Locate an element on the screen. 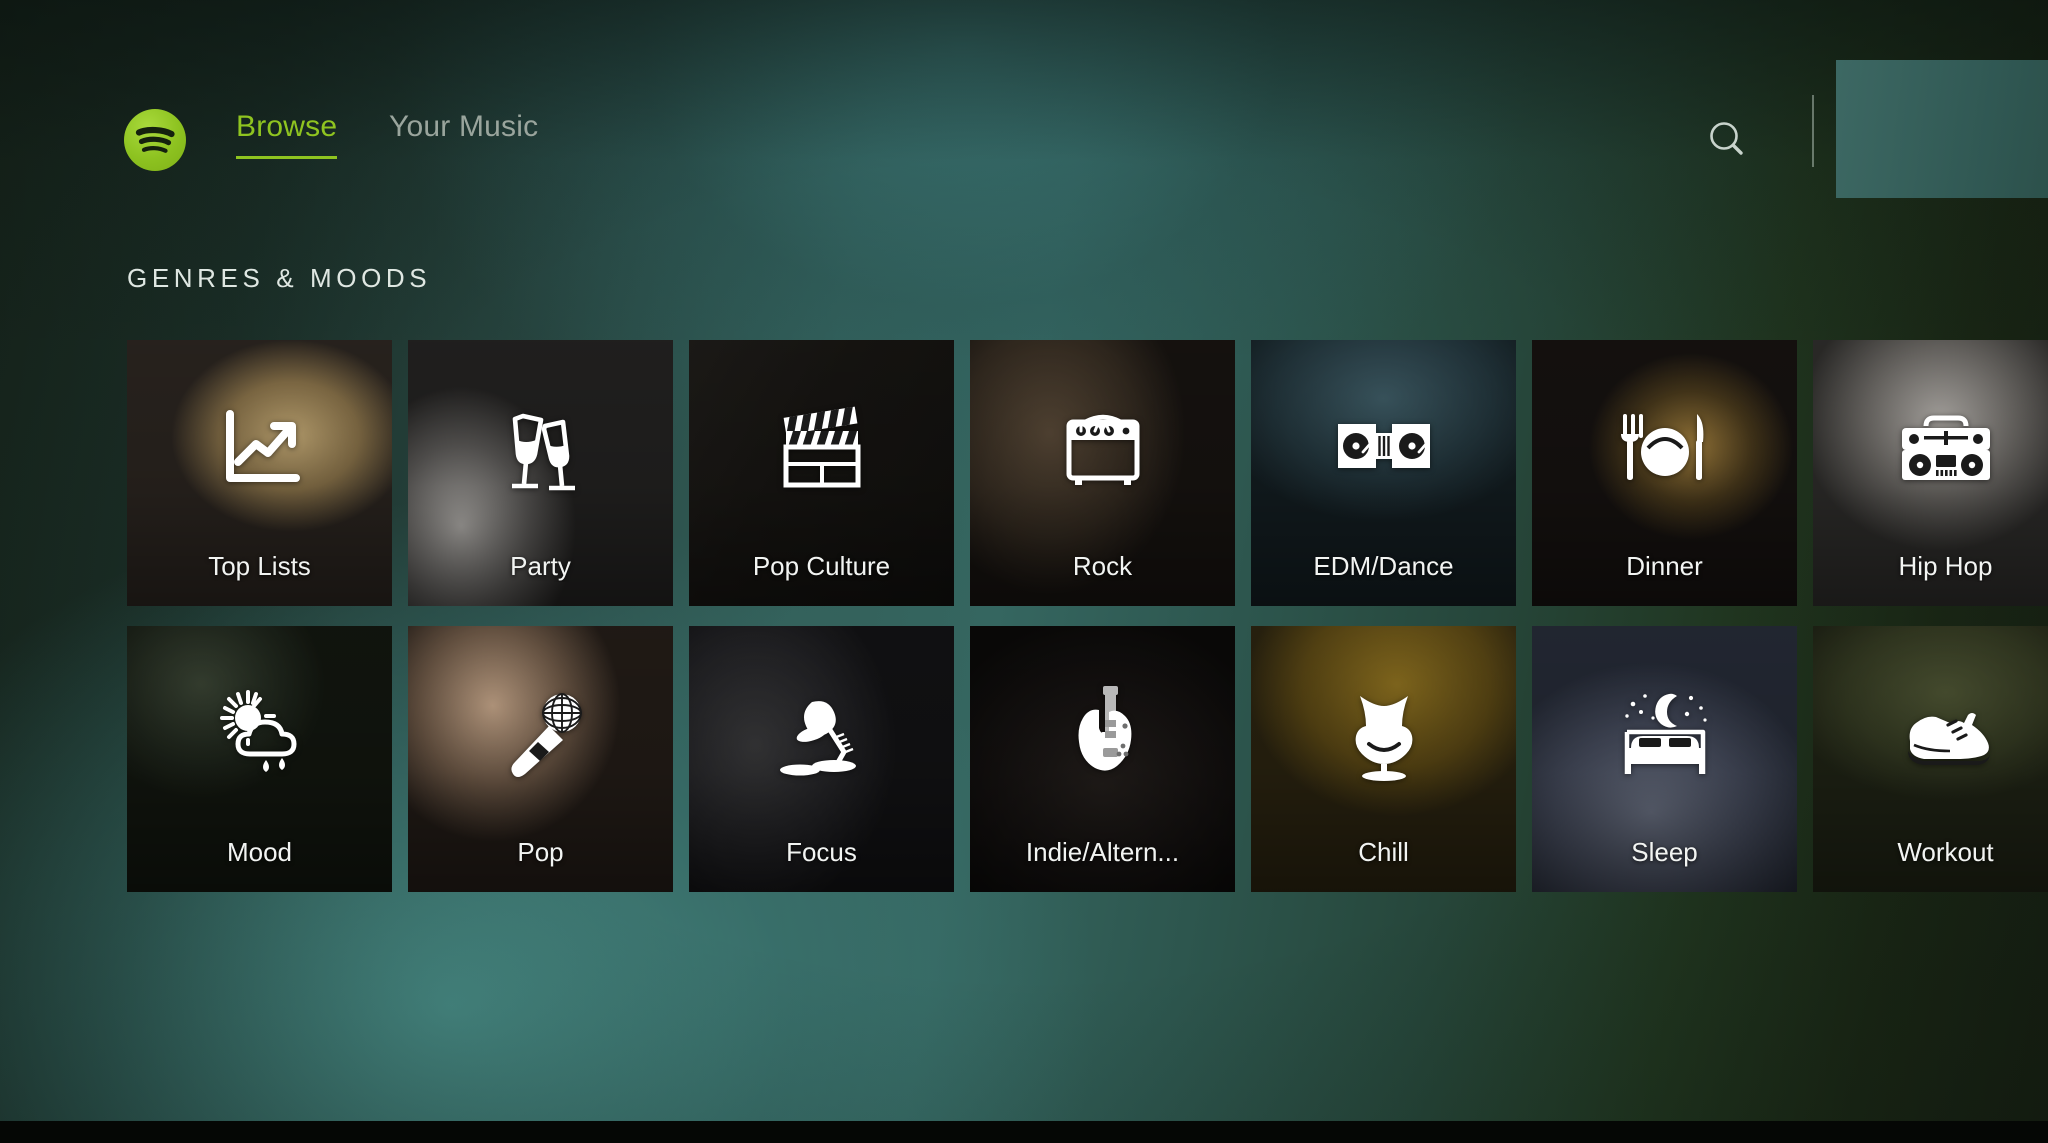 This screenshot has height=1143, width=2048. genre-tile: Chill is located at coordinates (1383, 759).